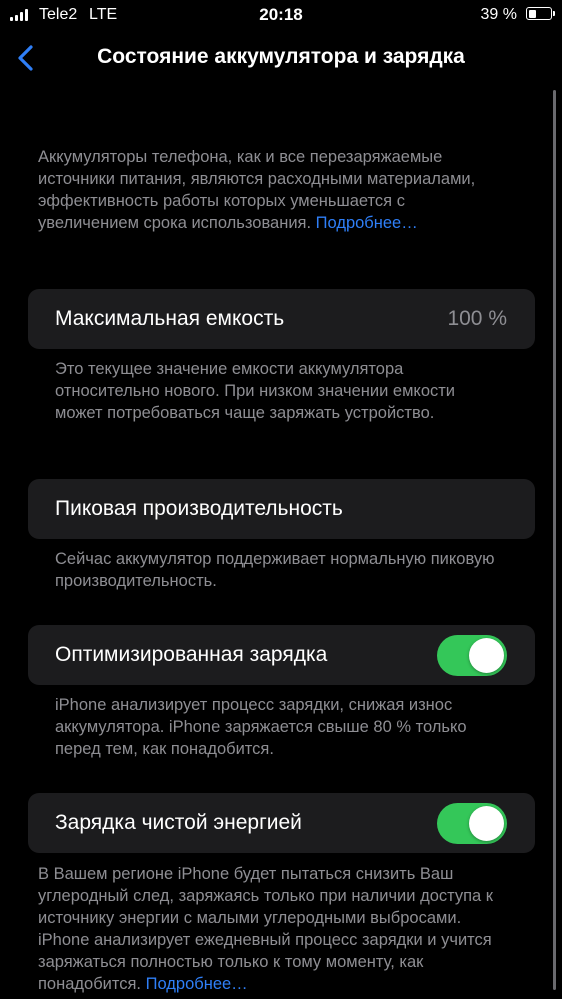  What do you see at coordinates (472, 823) in the screenshot?
I see `clean-energy-toggle` at bounding box center [472, 823].